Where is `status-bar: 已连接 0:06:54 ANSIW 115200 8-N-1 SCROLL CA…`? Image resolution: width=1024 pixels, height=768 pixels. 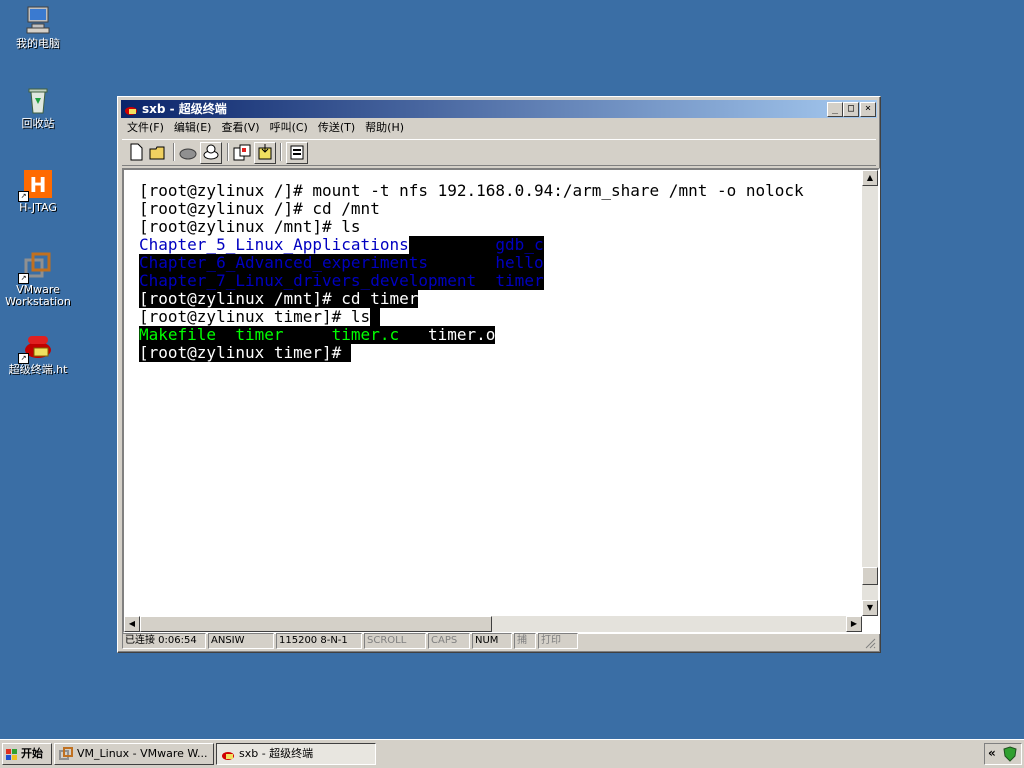 status-bar: 已连接 0:06:54 ANSIW 115200 8-N-1 SCROLL CA… is located at coordinates (499, 640).